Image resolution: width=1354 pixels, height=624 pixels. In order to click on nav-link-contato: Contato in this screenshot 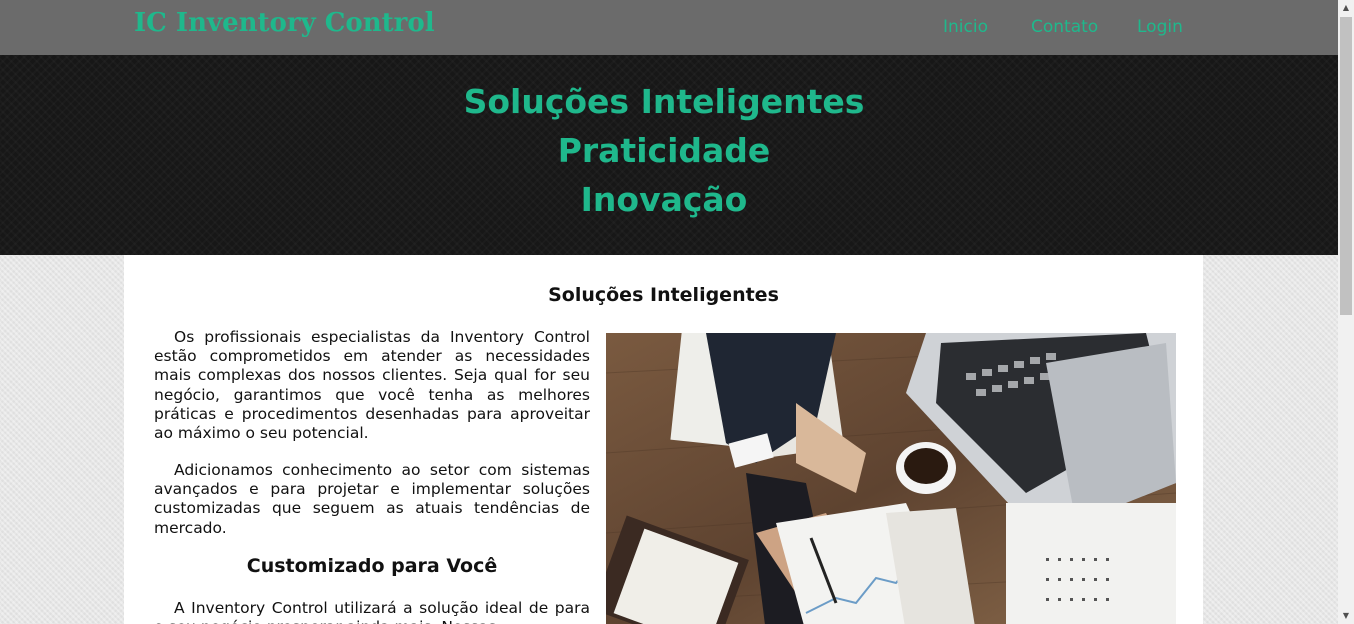, I will do `click(1064, 27)`.